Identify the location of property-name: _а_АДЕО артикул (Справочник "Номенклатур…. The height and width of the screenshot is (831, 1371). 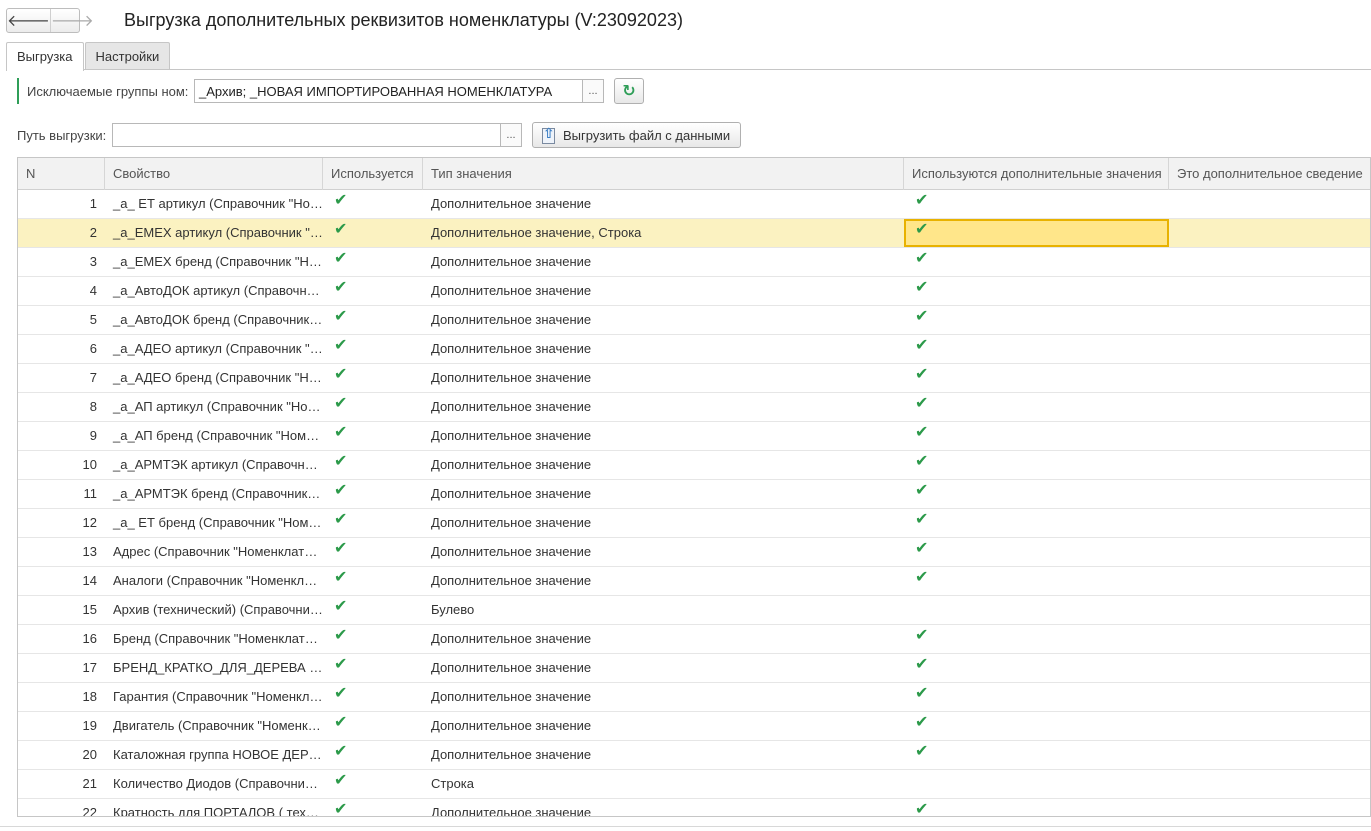
(214, 349).